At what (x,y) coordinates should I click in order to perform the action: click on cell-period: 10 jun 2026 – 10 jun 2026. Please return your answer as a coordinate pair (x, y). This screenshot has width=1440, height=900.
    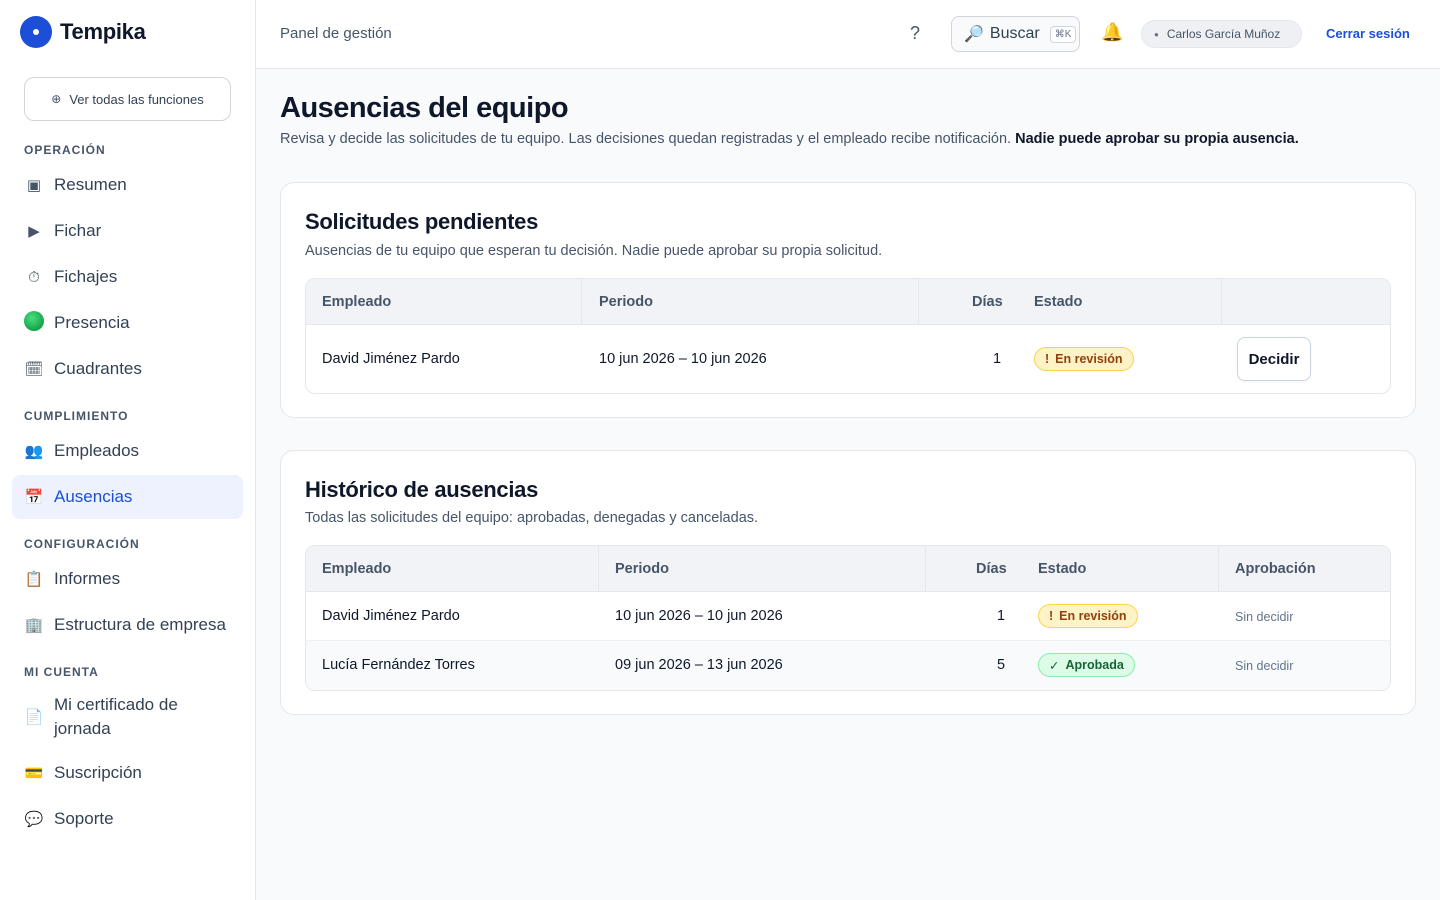
    Looking at the image, I should click on (683, 359).